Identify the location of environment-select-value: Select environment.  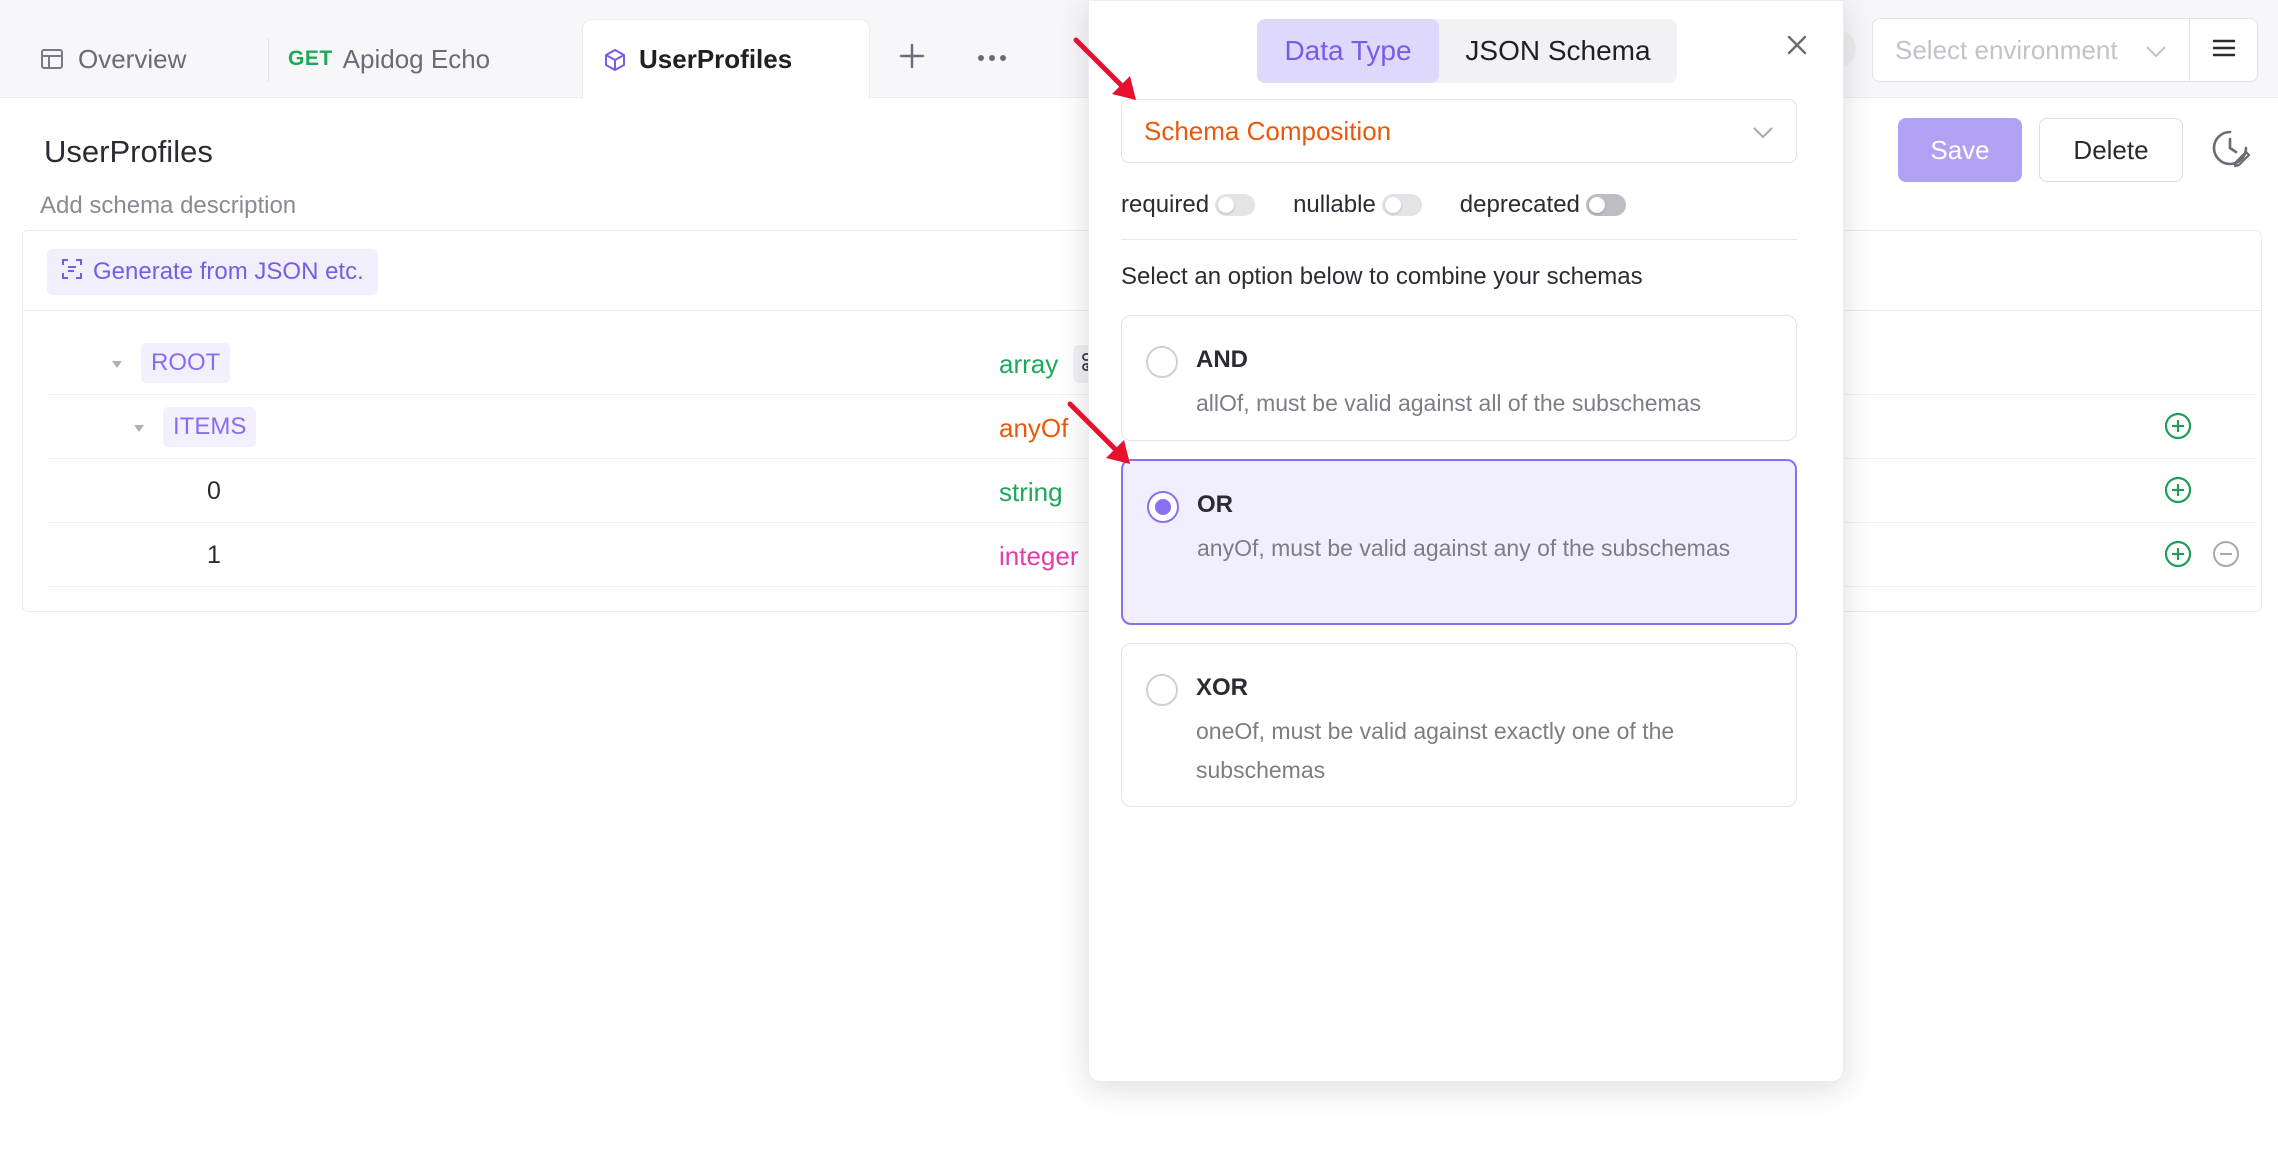
(2006, 49).